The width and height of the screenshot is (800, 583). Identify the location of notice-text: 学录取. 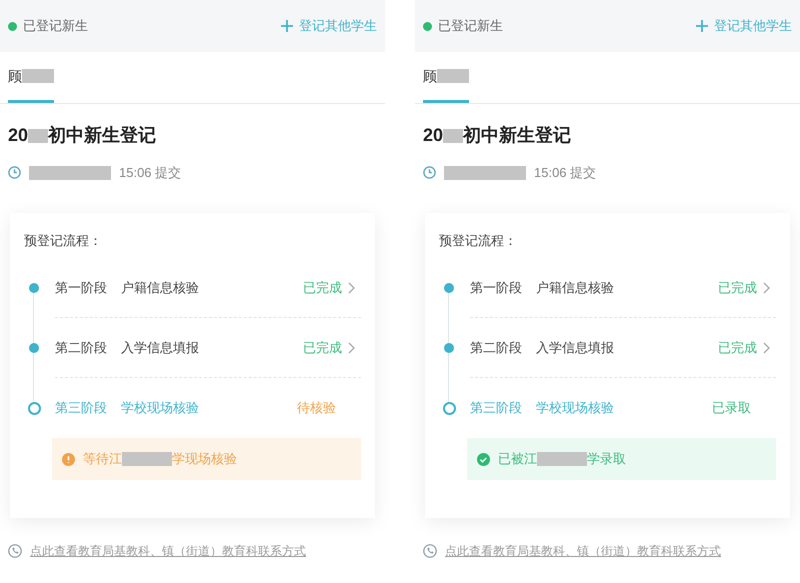
(606, 459).